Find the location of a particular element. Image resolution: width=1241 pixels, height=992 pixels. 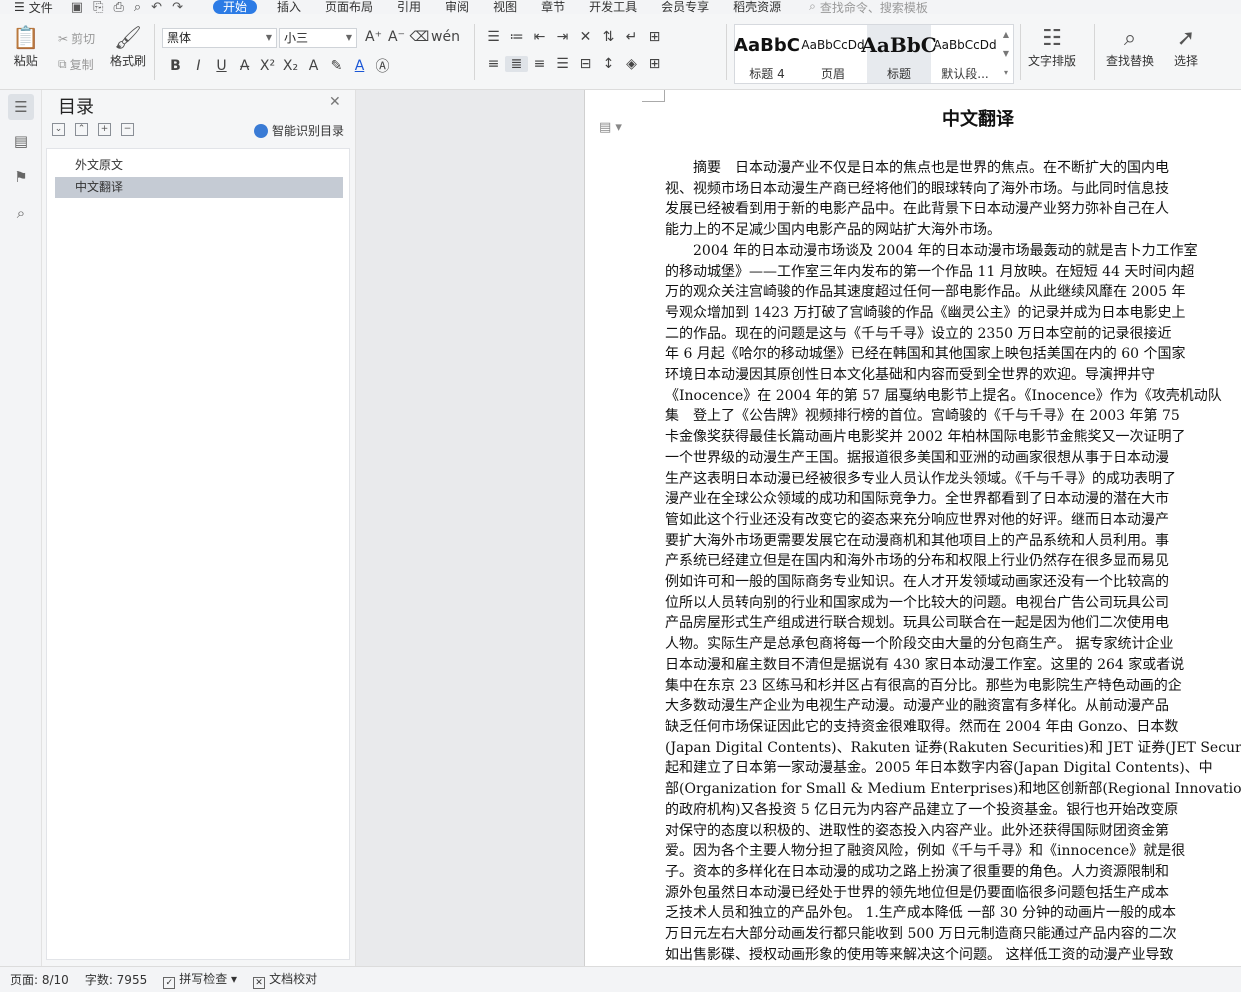

decrease-indent-icon: ⇤ is located at coordinates (539, 37).